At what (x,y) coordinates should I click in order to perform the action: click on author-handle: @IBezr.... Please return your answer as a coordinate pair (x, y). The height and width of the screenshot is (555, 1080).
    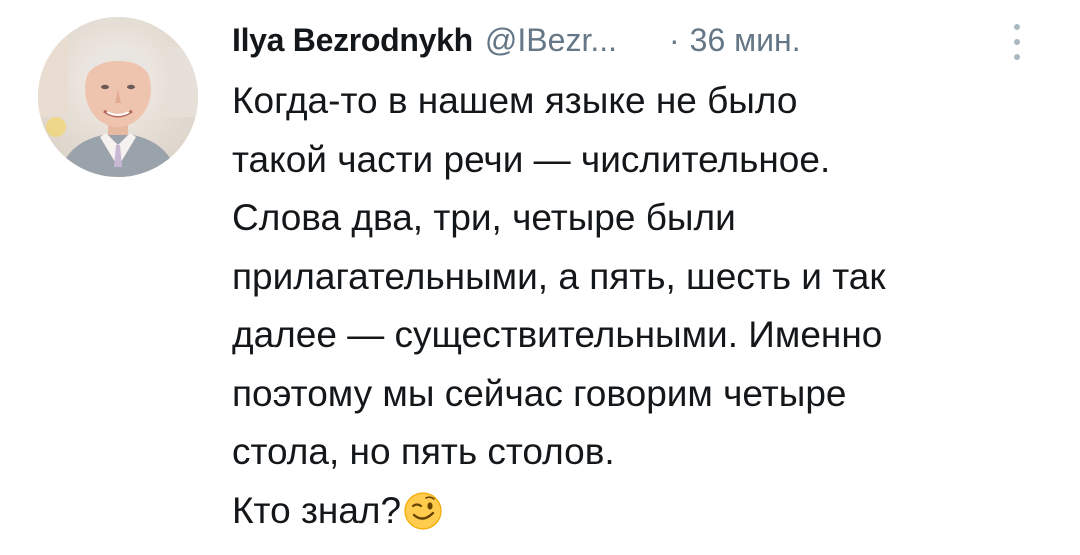
    Looking at the image, I should click on (551, 40).